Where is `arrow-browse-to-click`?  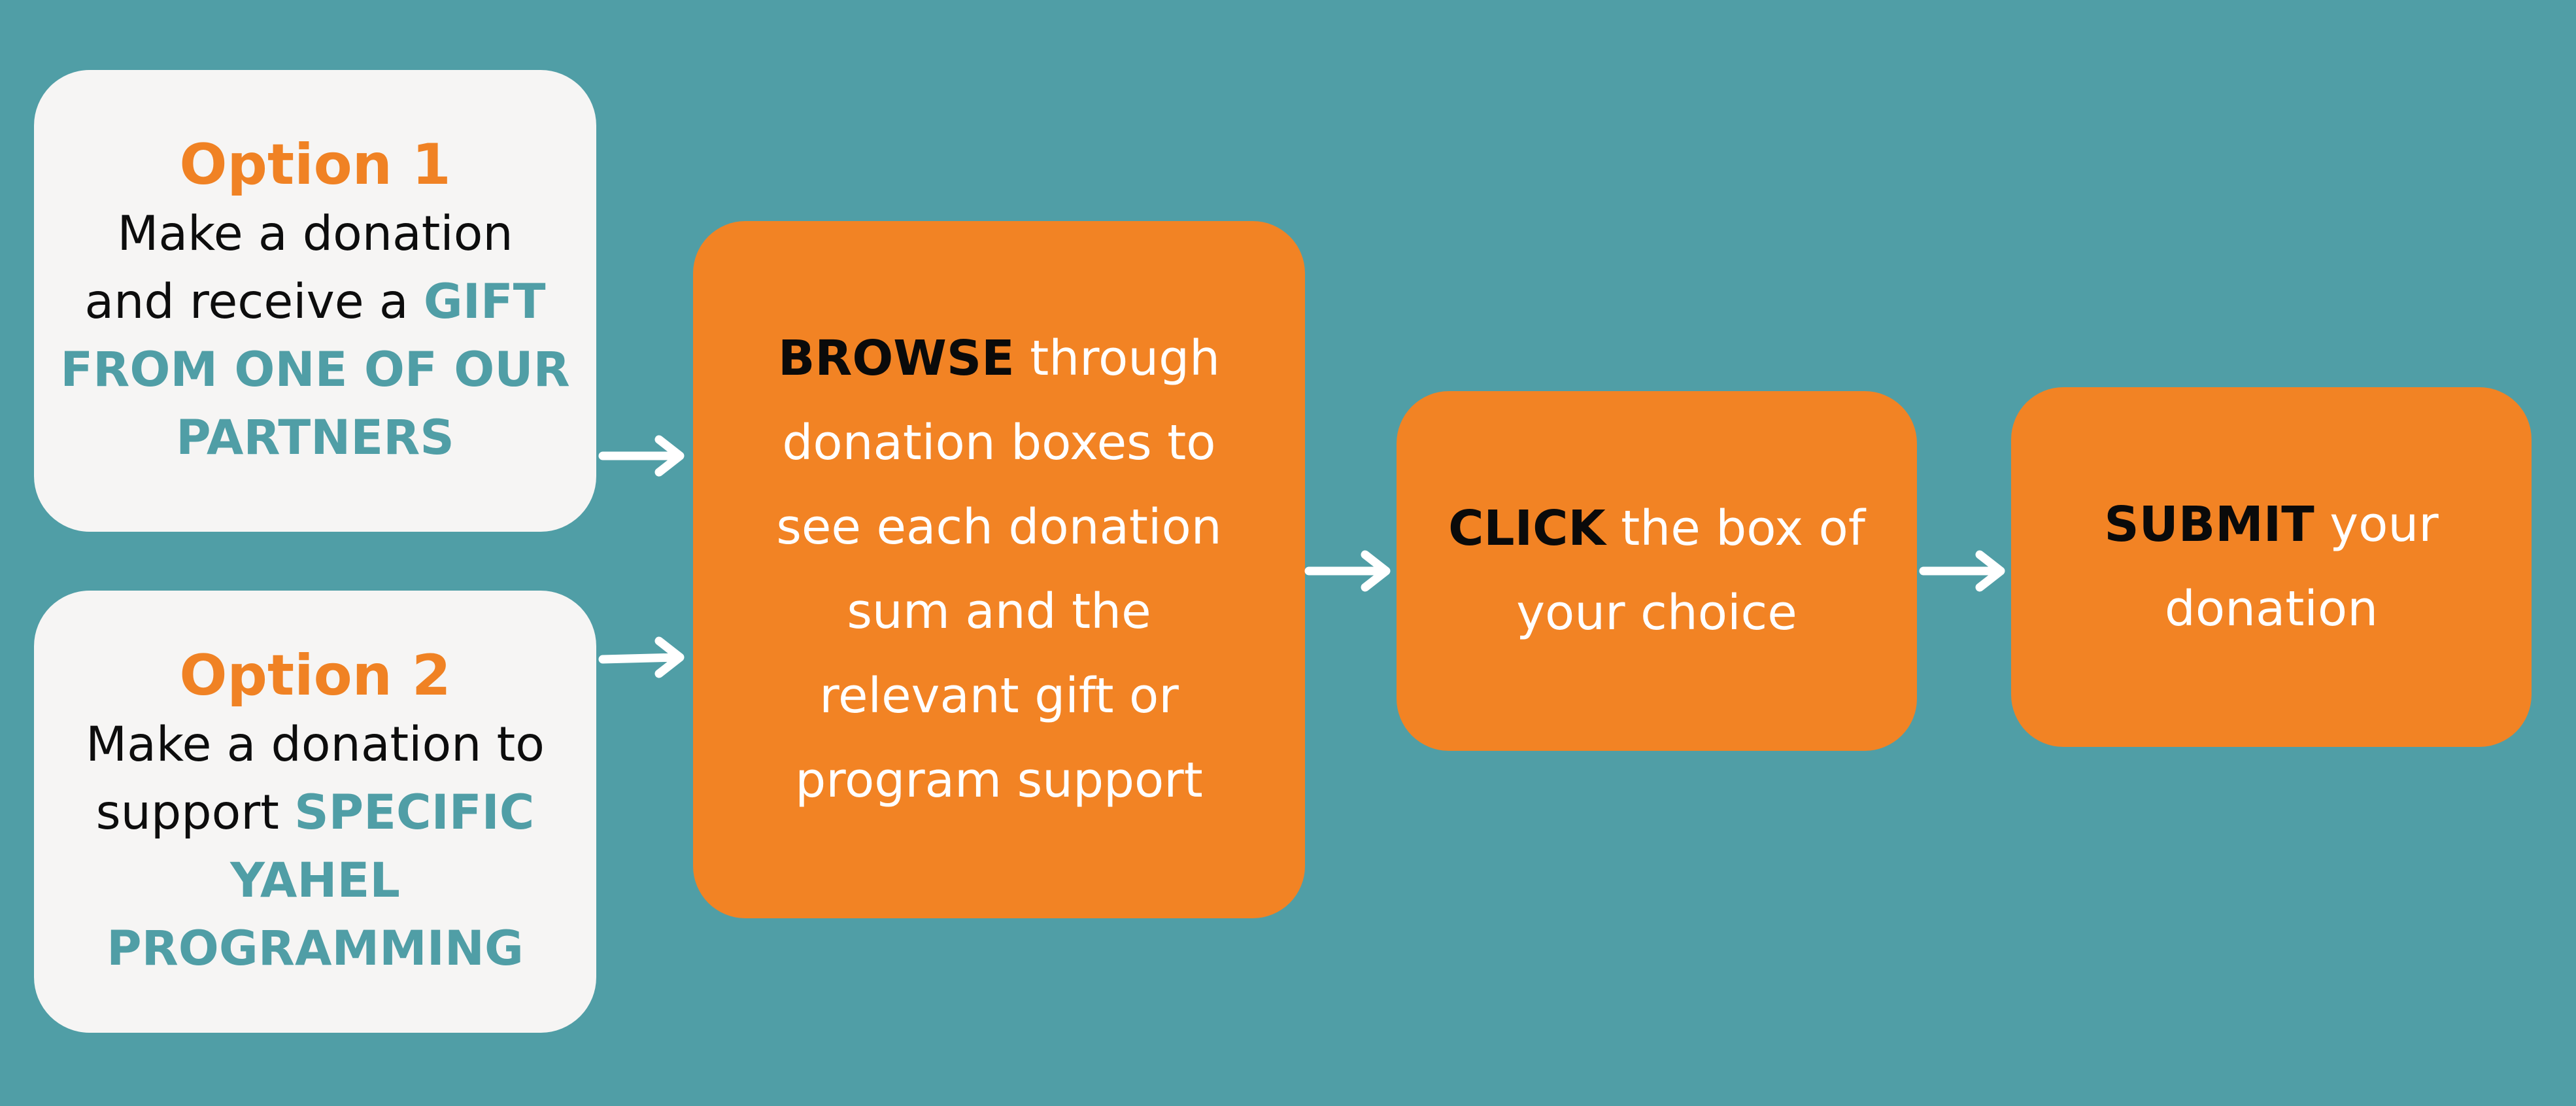
arrow-browse-to-click is located at coordinates (1347, 571).